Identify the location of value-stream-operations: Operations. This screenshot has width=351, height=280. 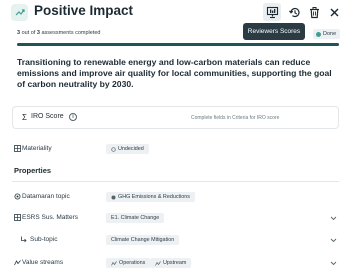
(128, 263).